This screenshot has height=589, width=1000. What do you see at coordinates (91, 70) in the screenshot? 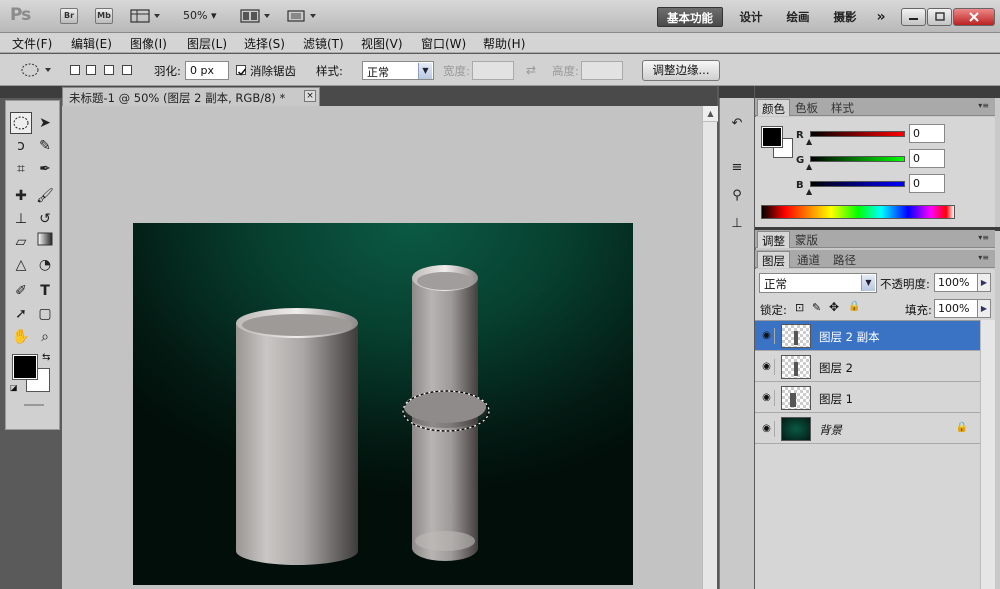
I see `add-selection-mode-icon` at bounding box center [91, 70].